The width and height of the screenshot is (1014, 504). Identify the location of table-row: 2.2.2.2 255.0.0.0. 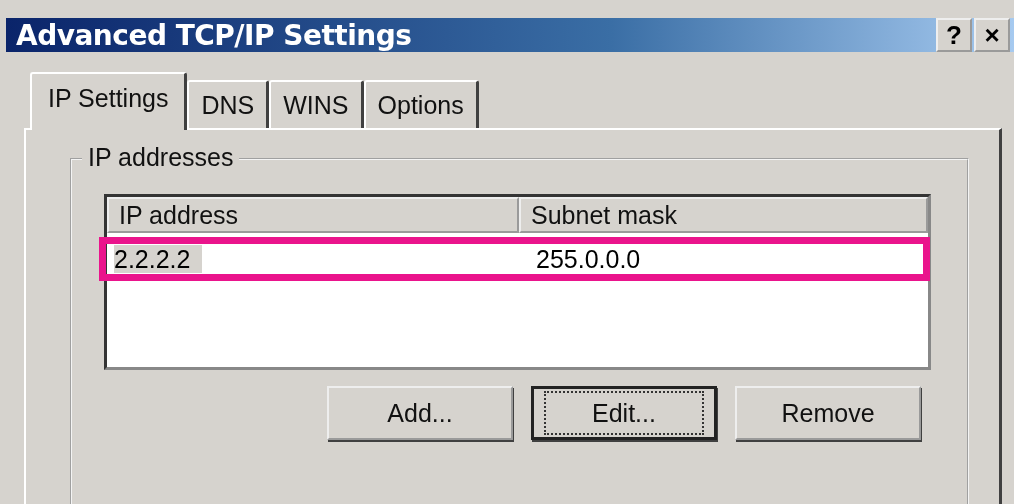
(514, 259).